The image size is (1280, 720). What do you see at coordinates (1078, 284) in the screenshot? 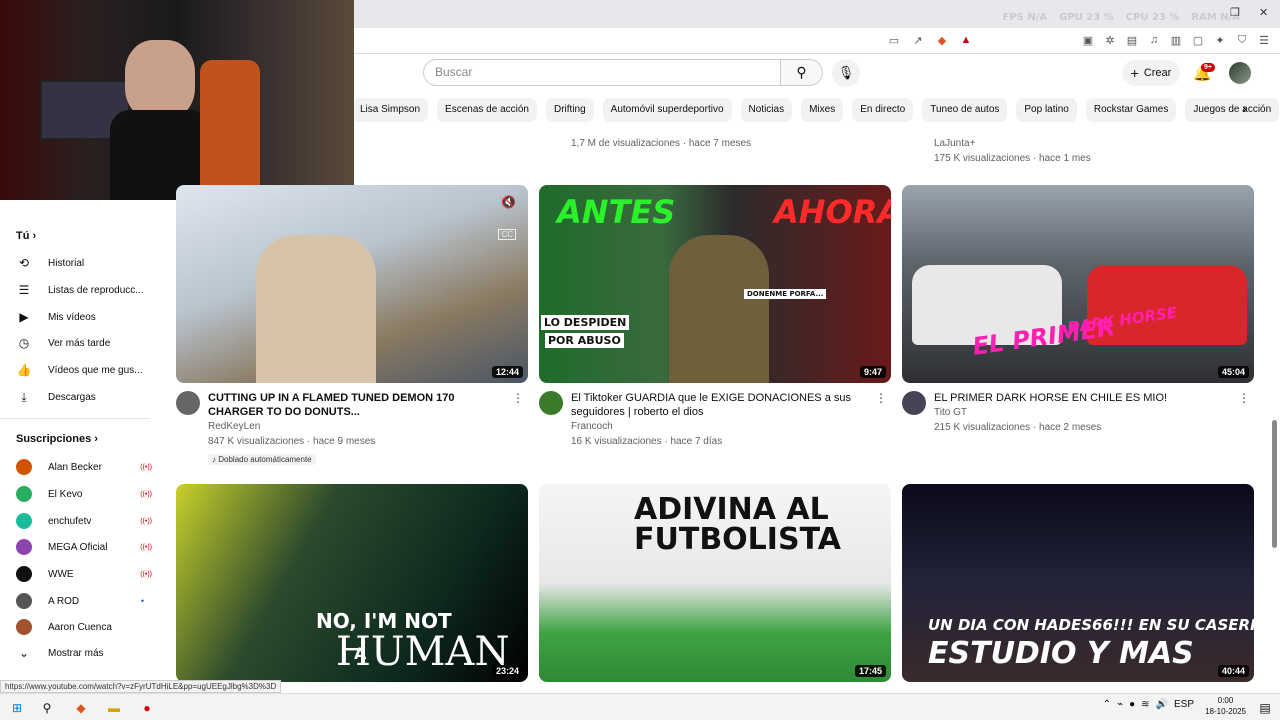
I see `video-thumbnail: EL PRIMER DARK HORSE 45:04` at bounding box center [1078, 284].